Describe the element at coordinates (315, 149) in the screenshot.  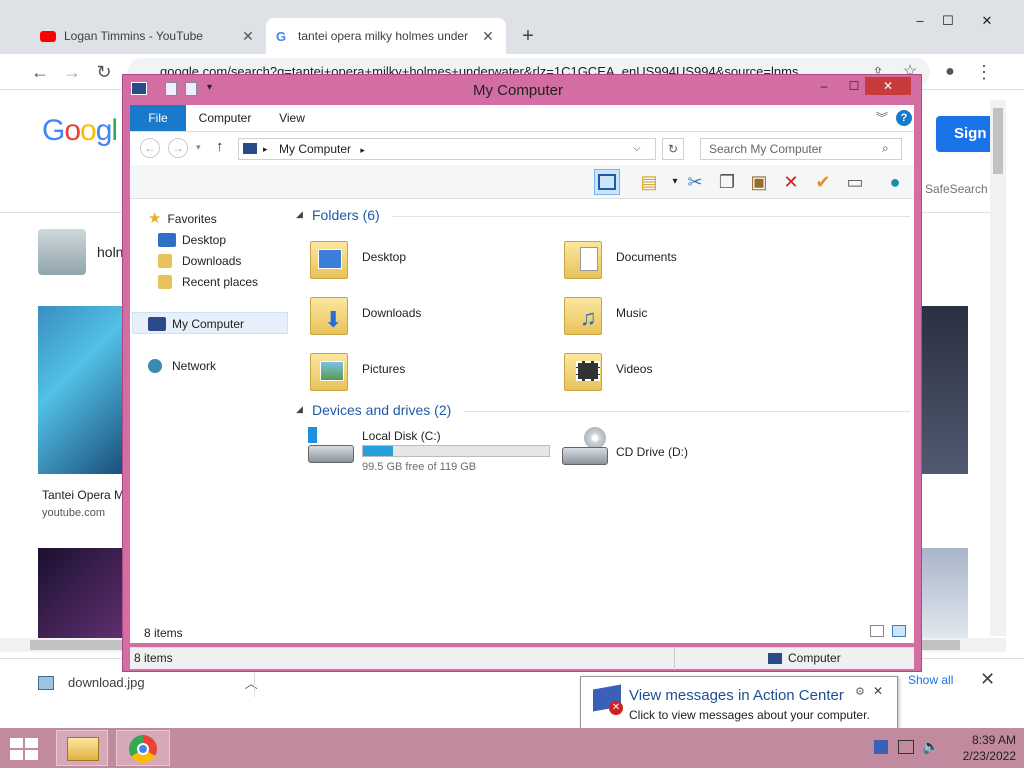
I see `breadcrumb: My Computer` at that location.